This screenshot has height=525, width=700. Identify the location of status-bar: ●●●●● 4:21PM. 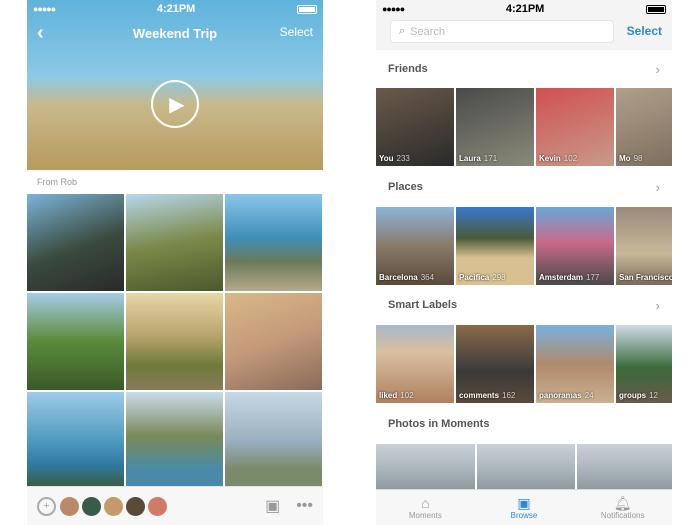
(175, 9).